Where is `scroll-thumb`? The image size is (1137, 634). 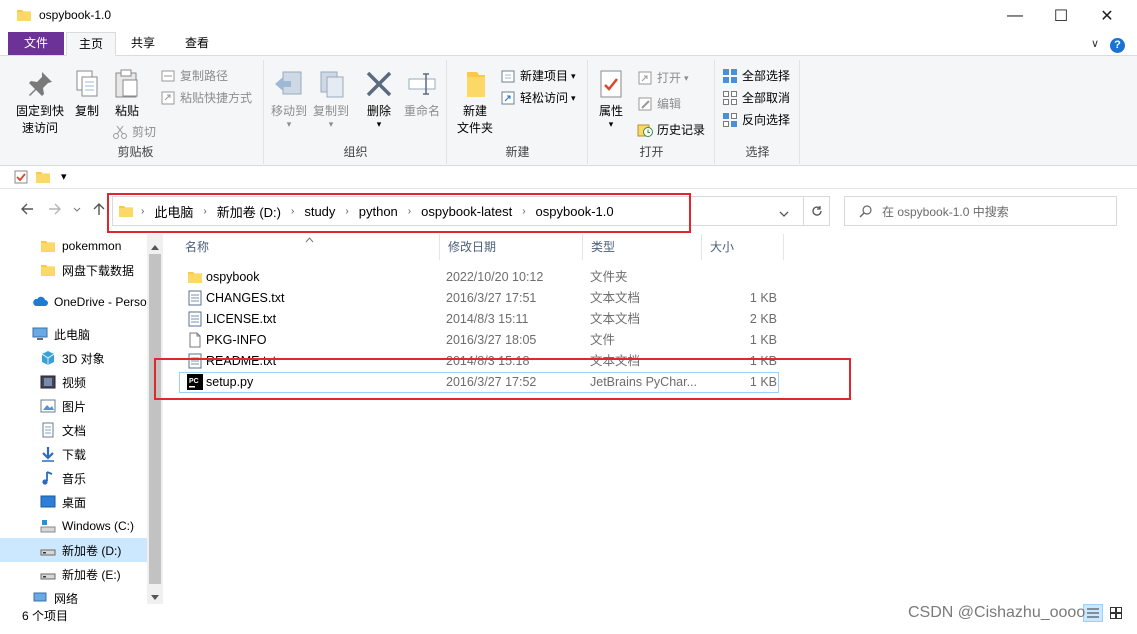
scroll-thumb is located at coordinates (155, 419).